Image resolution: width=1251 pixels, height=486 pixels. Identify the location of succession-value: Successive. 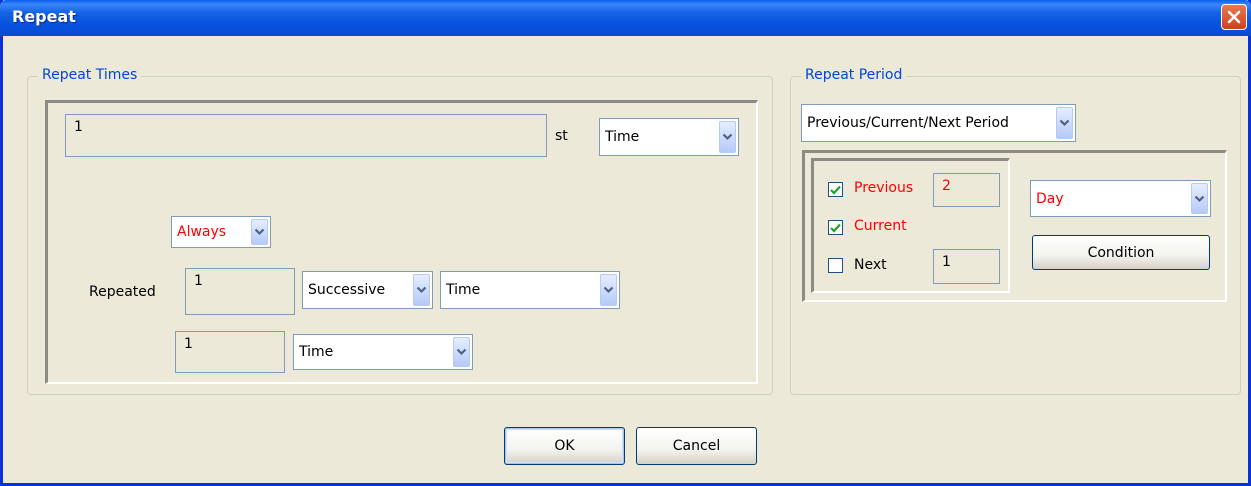
(347, 290).